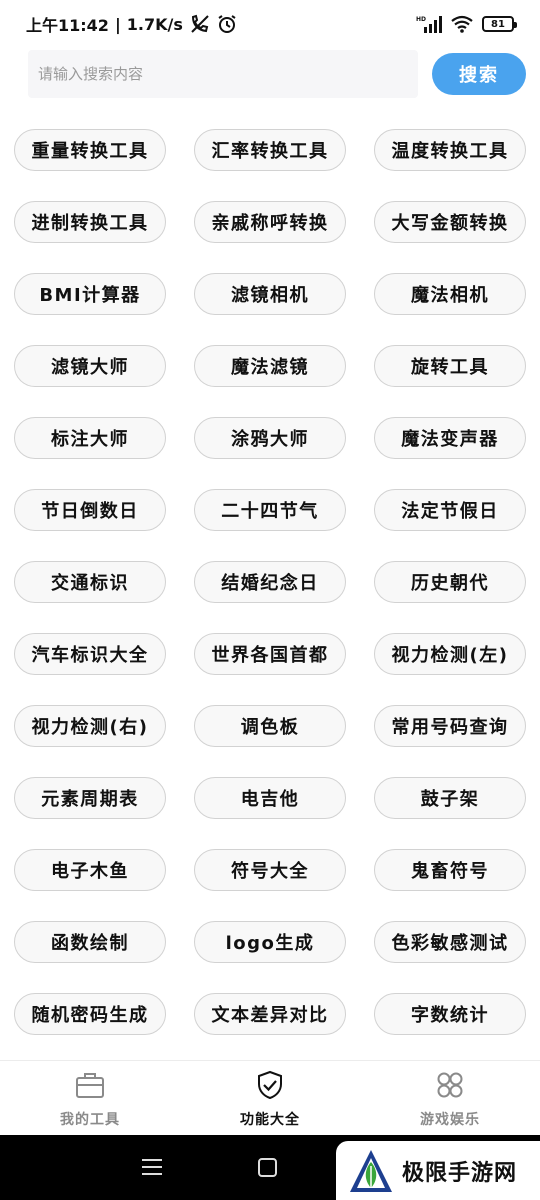  What do you see at coordinates (450, 654) in the screenshot?
I see `tool-button: 视力检测(左)` at bounding box center [450, 654].